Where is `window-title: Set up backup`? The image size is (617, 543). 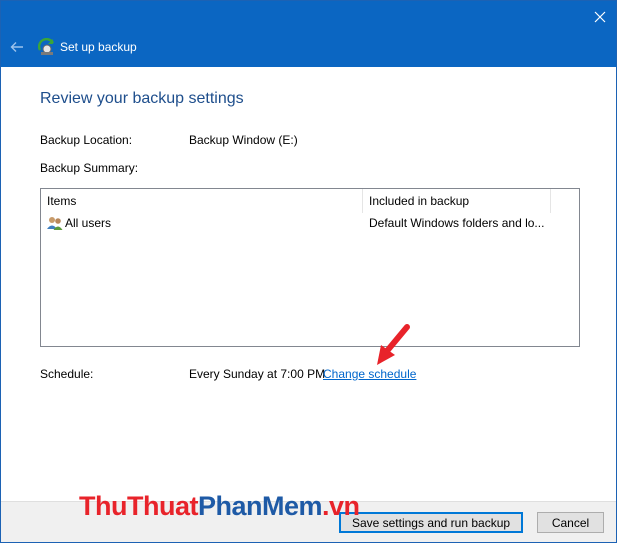
window-title: Set up backup is located at coordinates (98, 47).